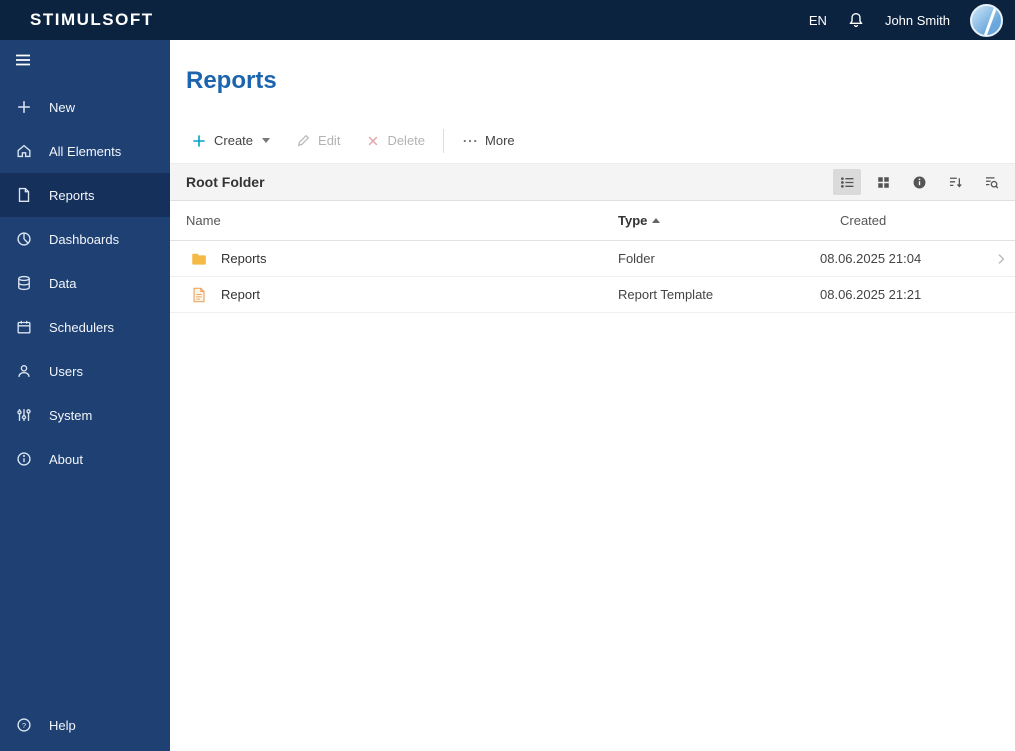  I want to click on sidebar-item-data: Data, so click(85, 283).